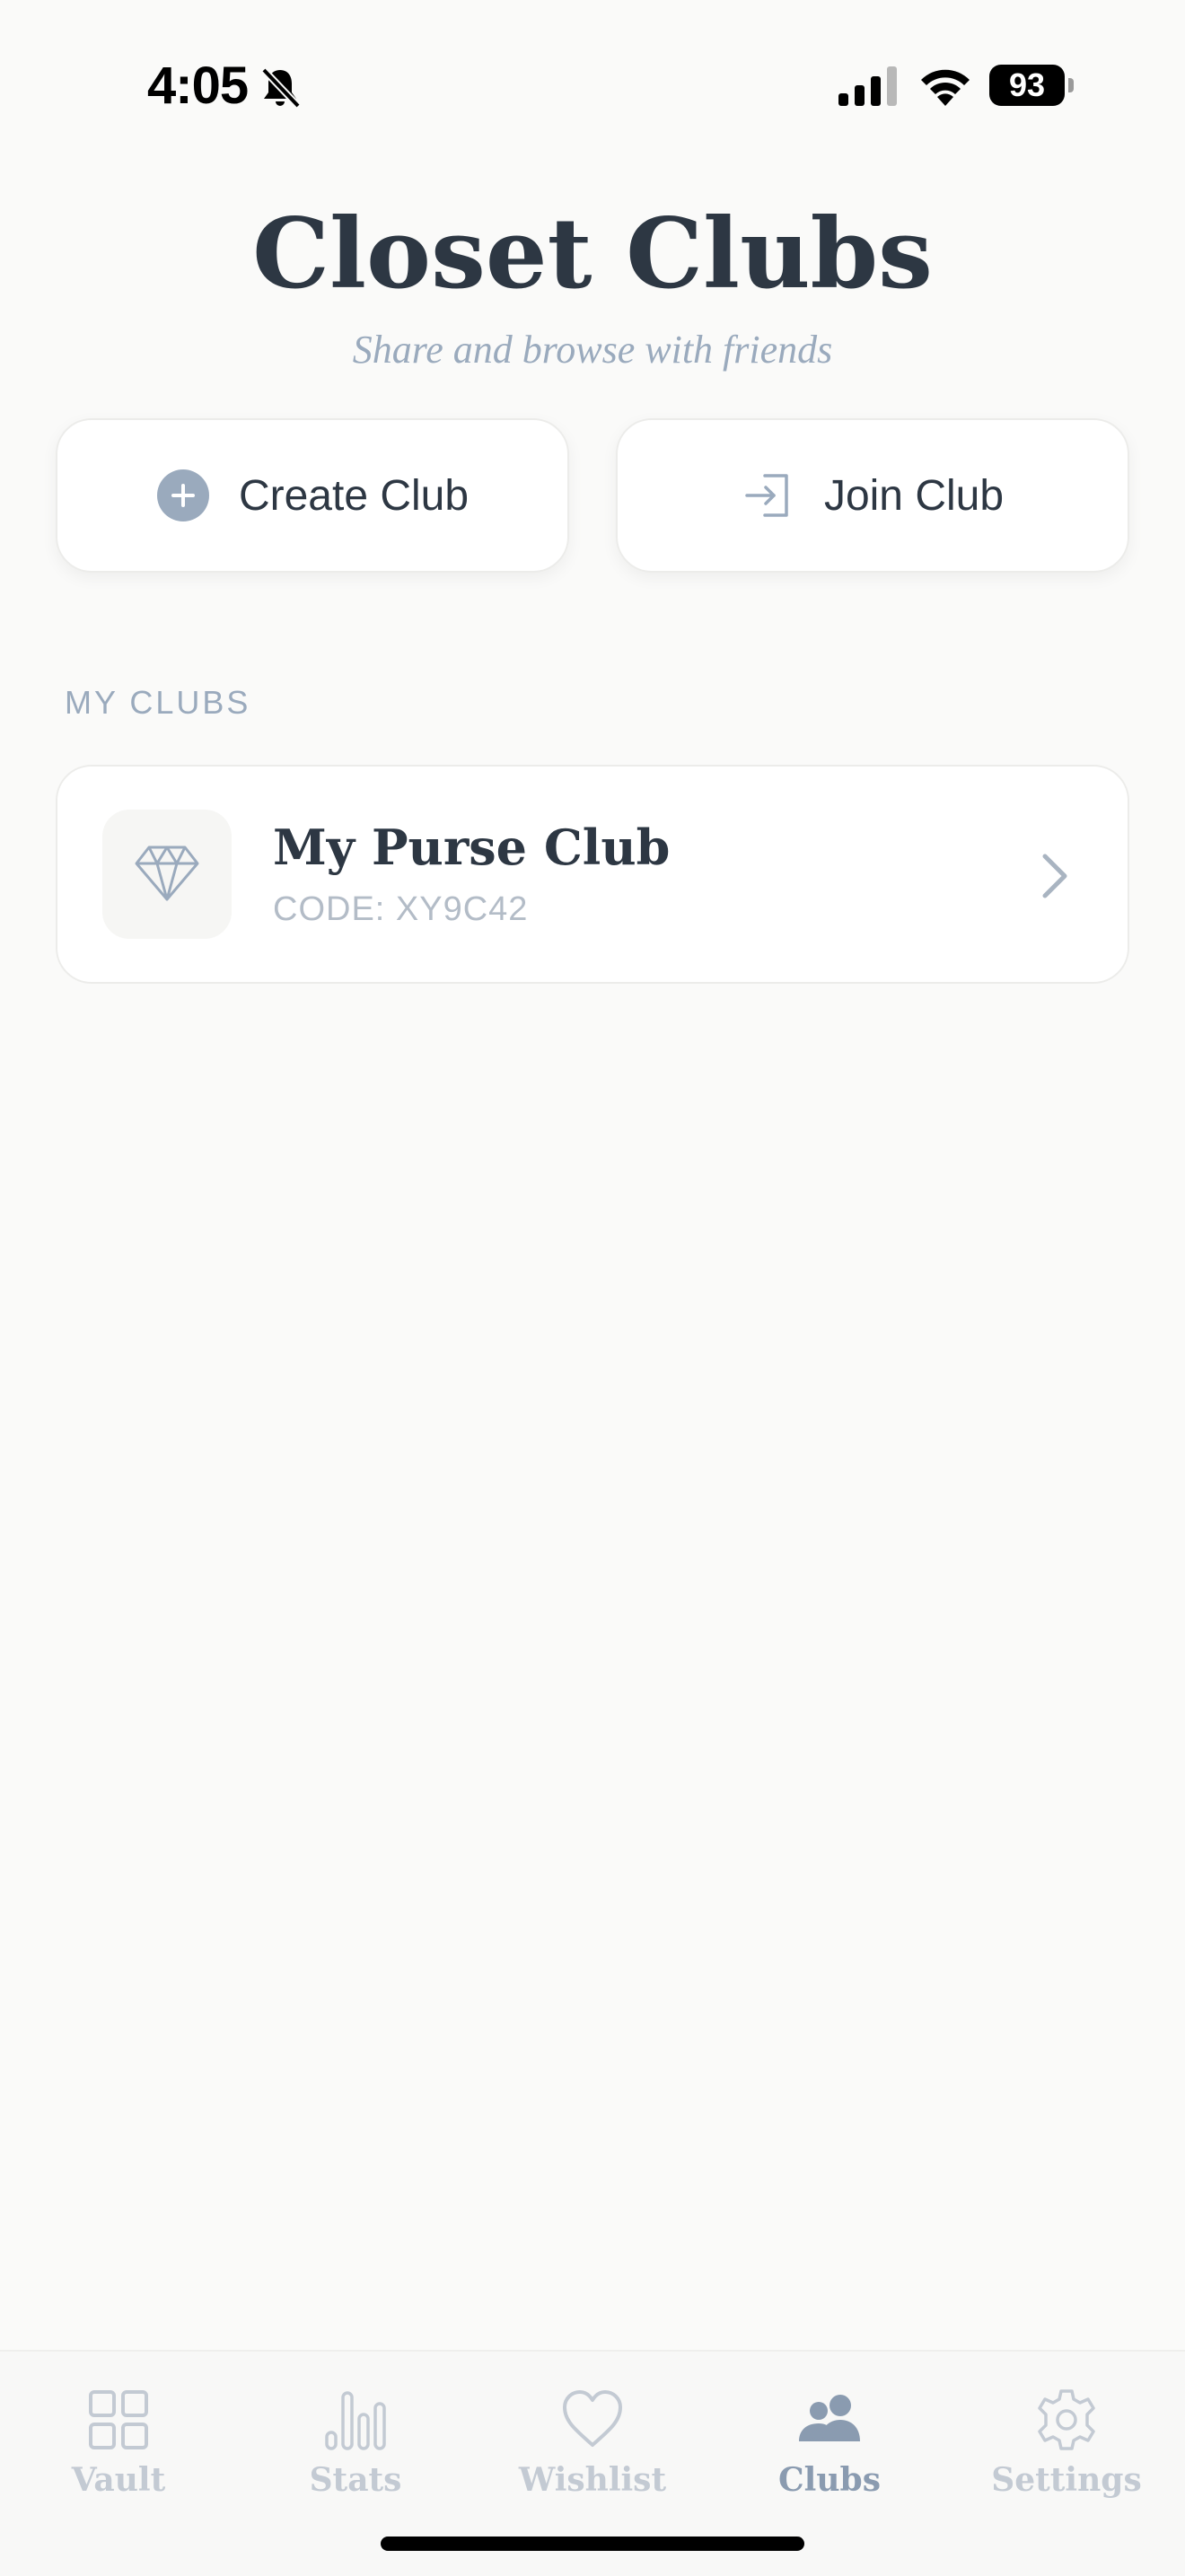 The image size is (1185, 2576). I want to click on tab-stats-label: Stats, so click(355, 2480).